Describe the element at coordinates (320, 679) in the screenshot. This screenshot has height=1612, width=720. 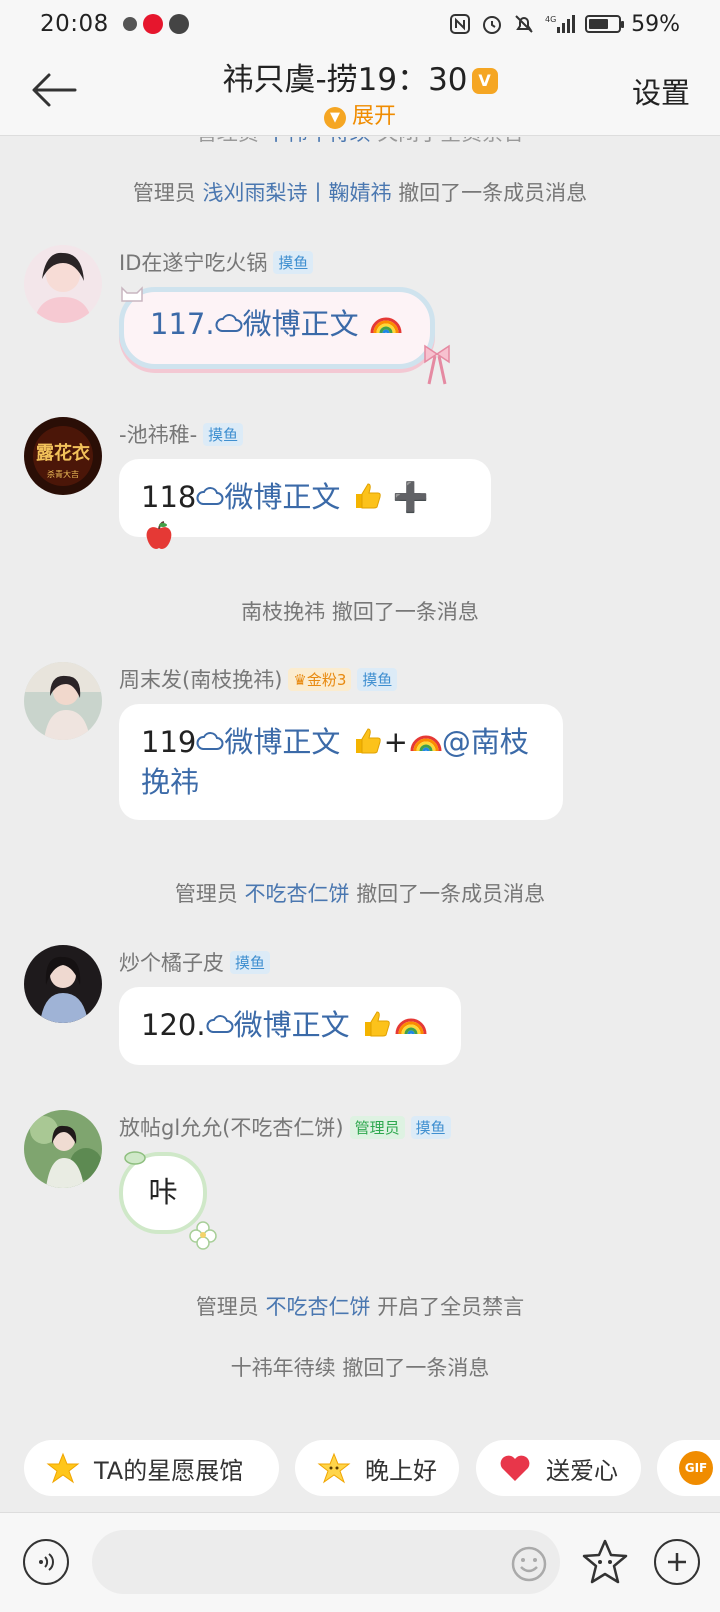
I see `fan-level-badge: ♛金粉3` at that location.